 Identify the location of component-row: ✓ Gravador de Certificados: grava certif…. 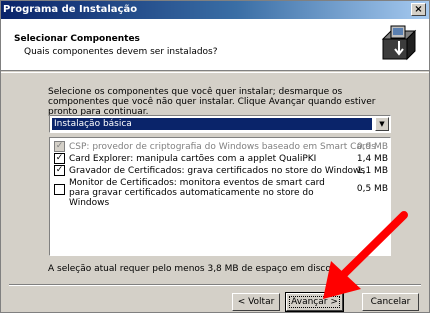
(221, 170).